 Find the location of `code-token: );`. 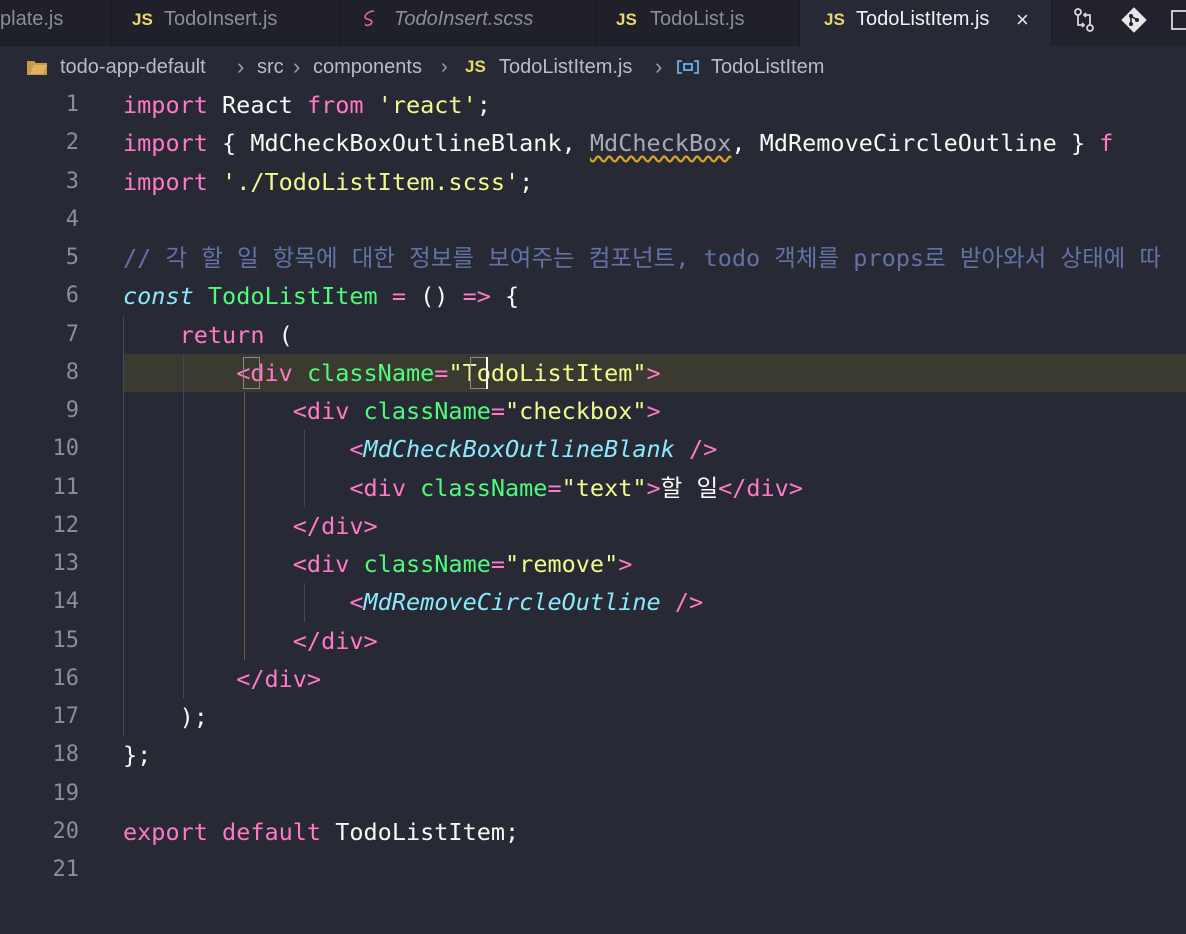

code-token: ); is located at coordinates (165, 717).